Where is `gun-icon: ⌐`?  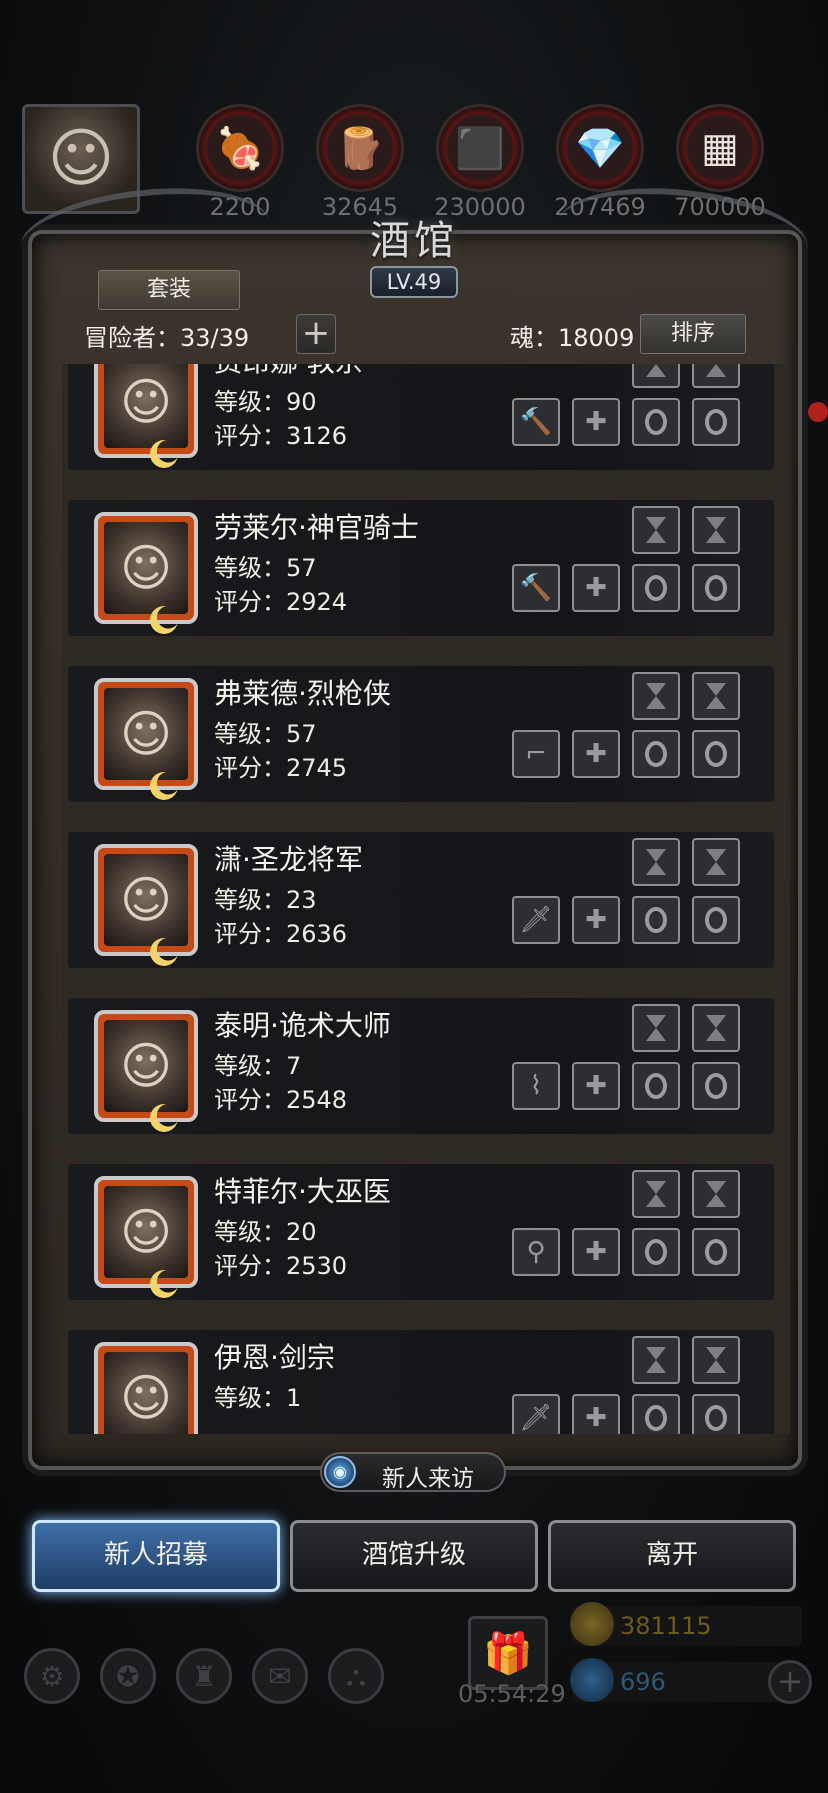 gun-icon: ⌐ is located at coordinates (536, 754).